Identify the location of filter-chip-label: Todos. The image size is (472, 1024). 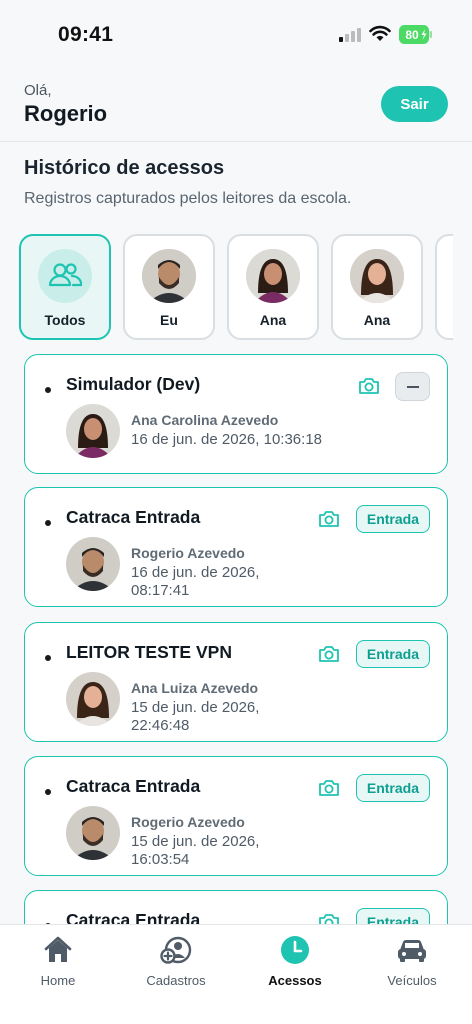
(65, 320).